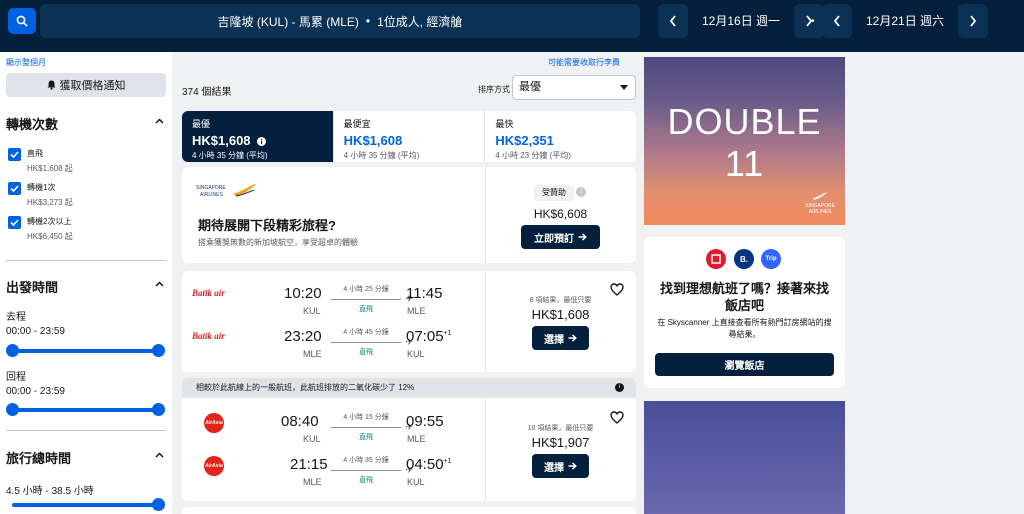 The image size is (1024, 514). What do you see at coordinates (309, 464) in the screenshot?
I see `depart-time: 21:15` at bounding box center [309, 464].